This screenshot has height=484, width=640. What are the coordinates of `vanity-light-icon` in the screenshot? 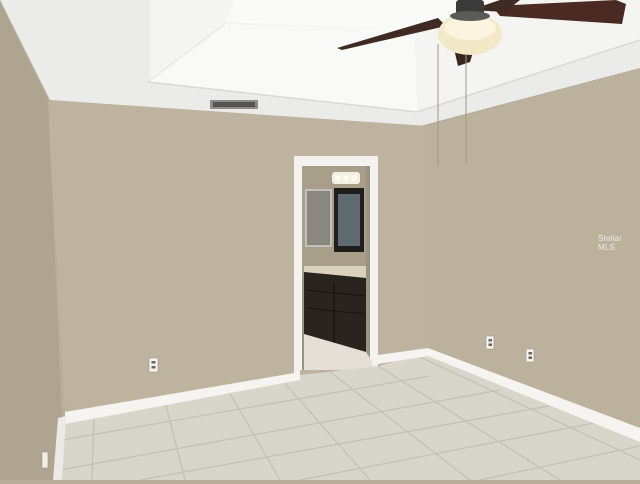 It's located at (346, 178).